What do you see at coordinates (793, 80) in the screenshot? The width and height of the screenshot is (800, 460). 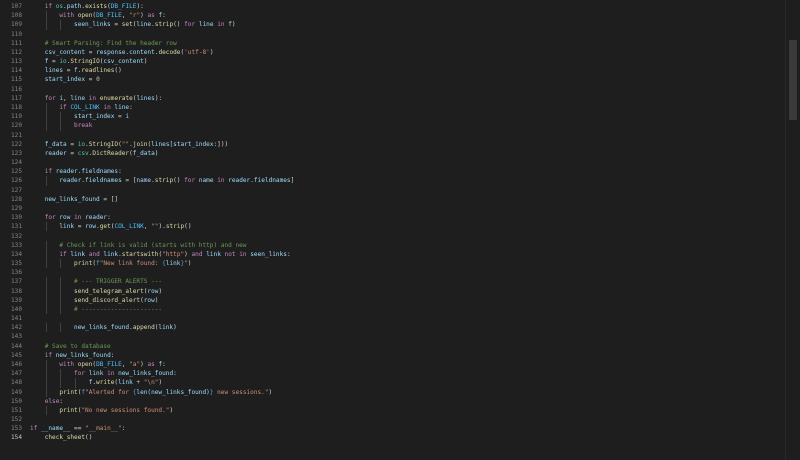 I see `scrollbar-thumb` at bounding box center [793, 80].